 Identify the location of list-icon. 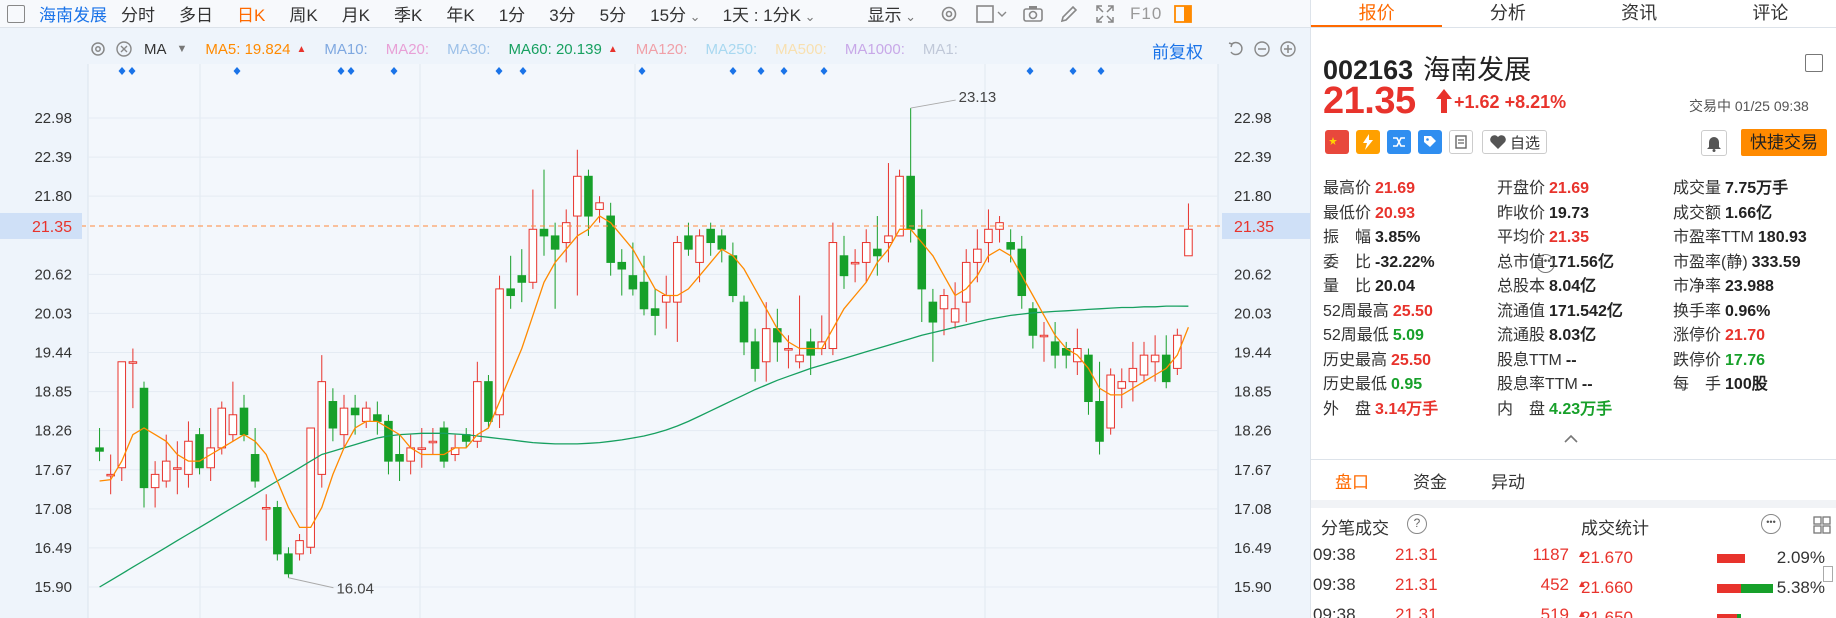
(1814, 63).